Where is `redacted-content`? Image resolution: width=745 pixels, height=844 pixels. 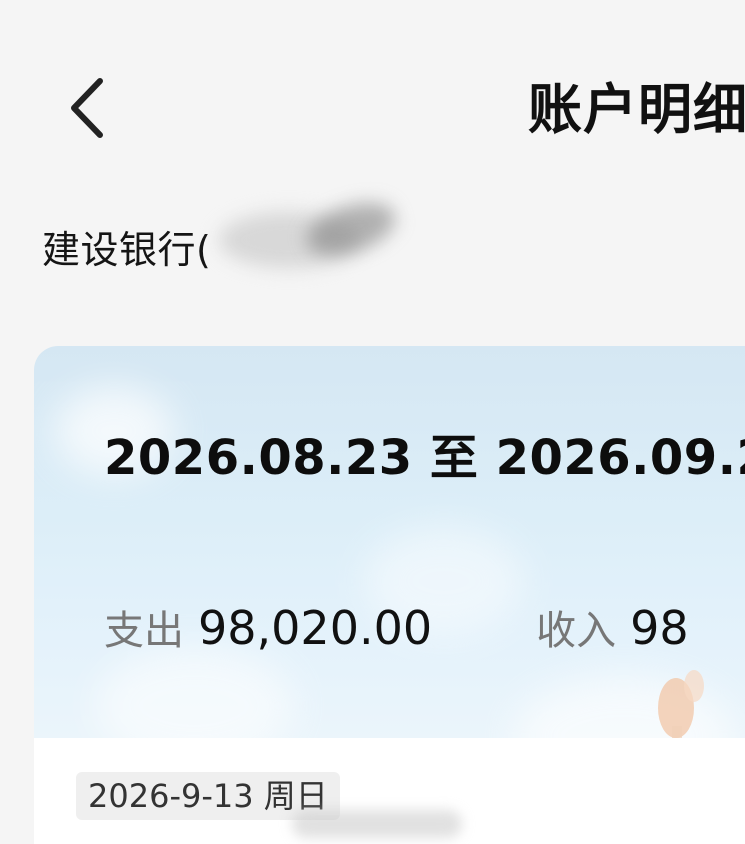 redacted-content is located at coordinates (377, 824).